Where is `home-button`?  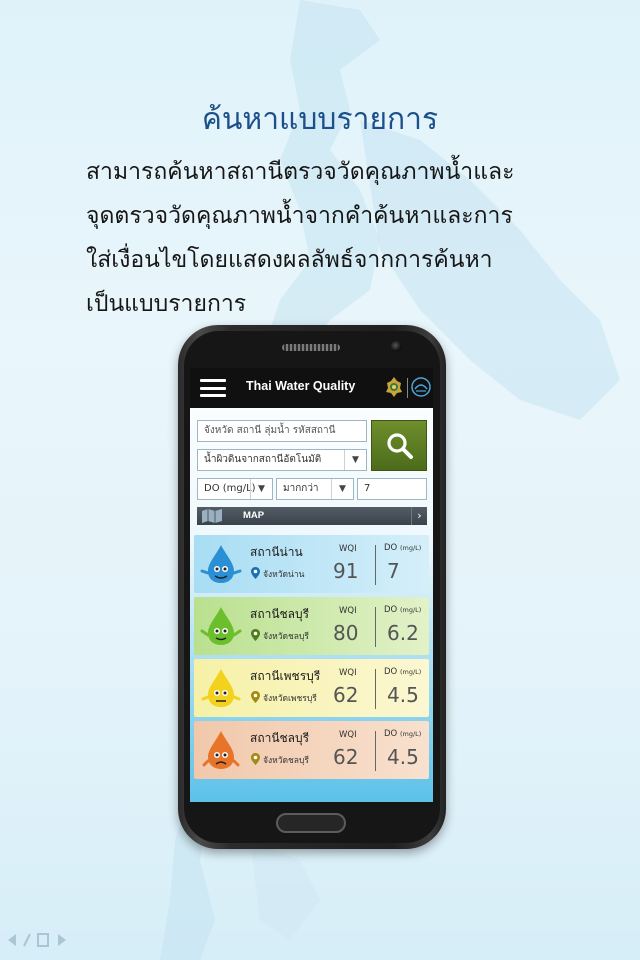 home-button is located at coordinates (311, 823).